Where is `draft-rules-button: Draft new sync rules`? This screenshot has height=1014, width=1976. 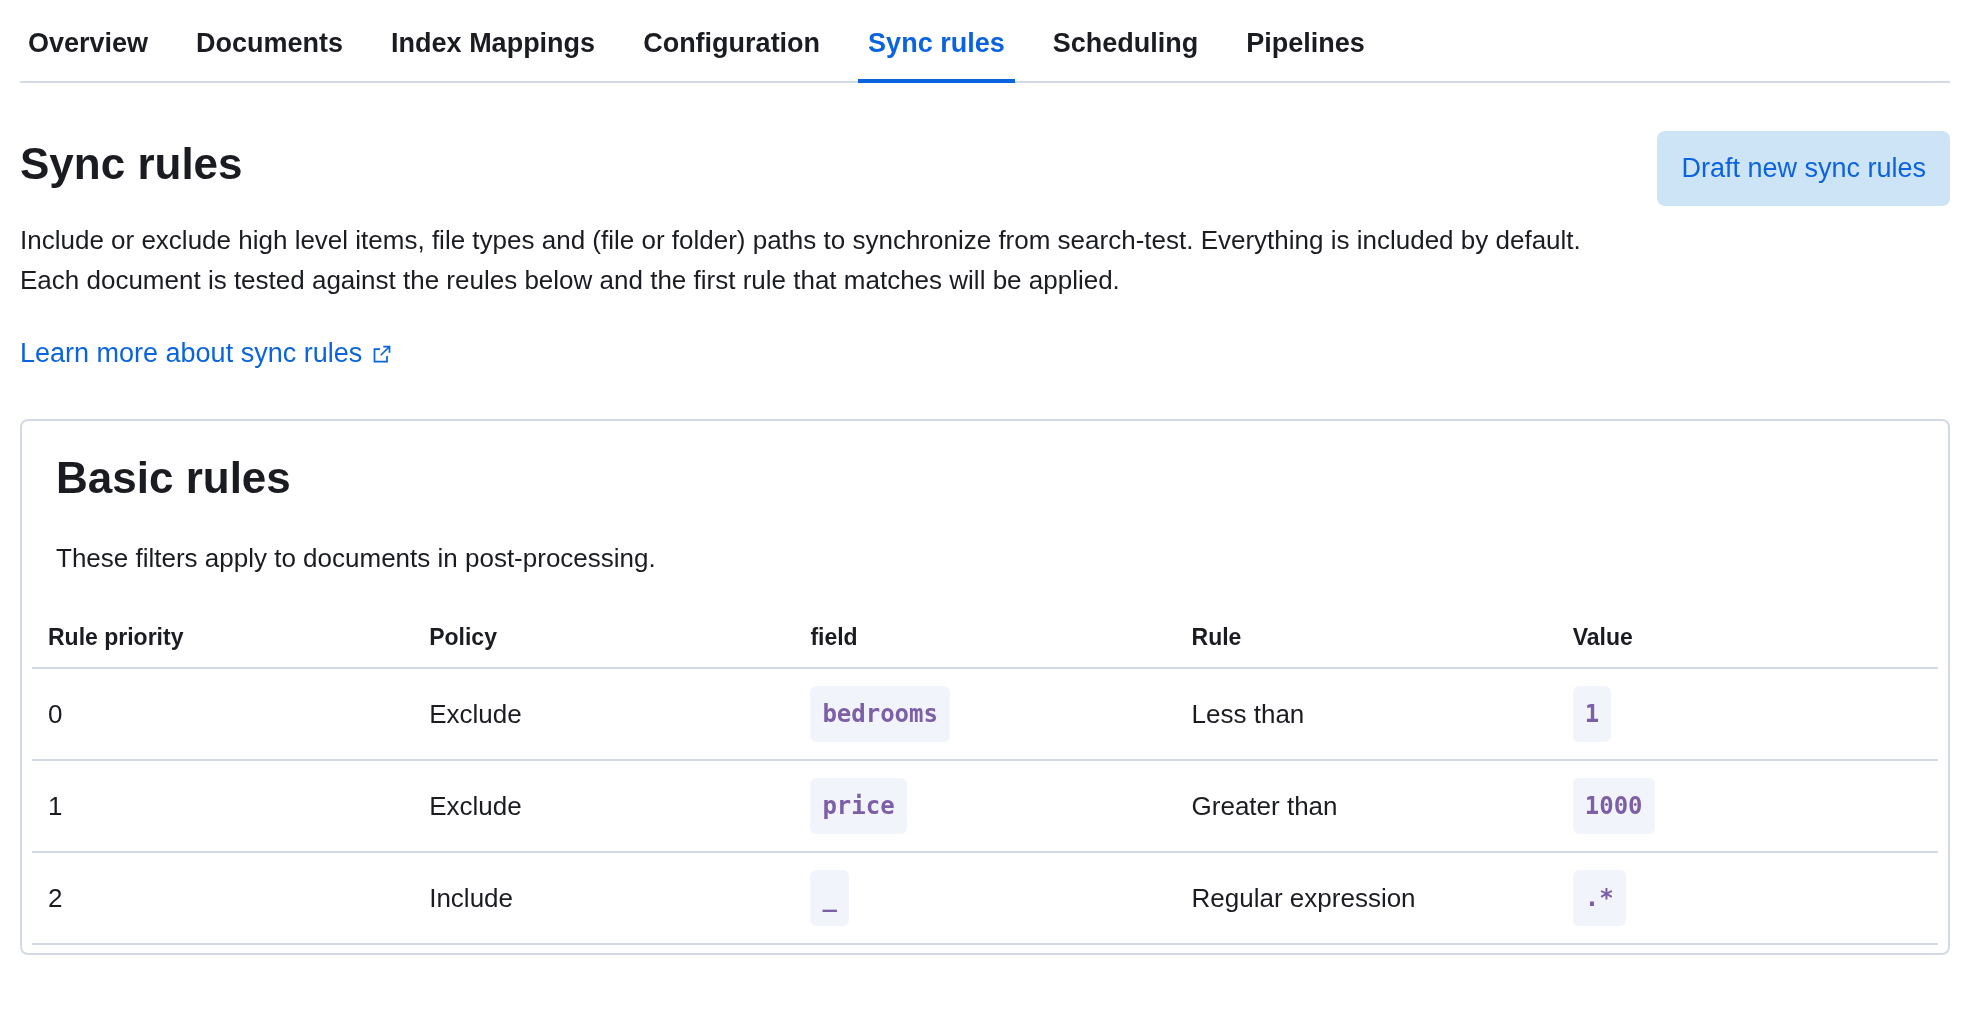 draft-rules-button: Draft new sync rules is located at coordinates (1803, 168).